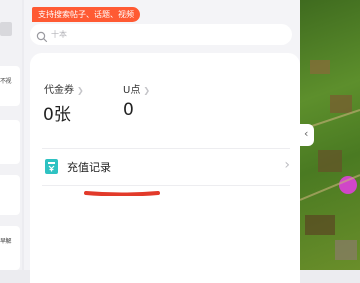 This screenshot has width=360, height=283. Describe the element at coordinates (306, 133) in the screenshot. I see `chevron-left-icon: ‹` at that location.